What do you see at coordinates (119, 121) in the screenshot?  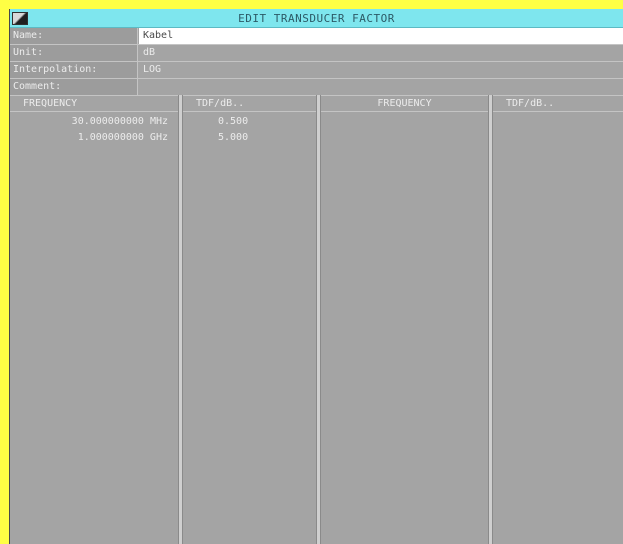 I see `frequency-cell: 30.000000000 MHz` at bounding box center [119, 121].